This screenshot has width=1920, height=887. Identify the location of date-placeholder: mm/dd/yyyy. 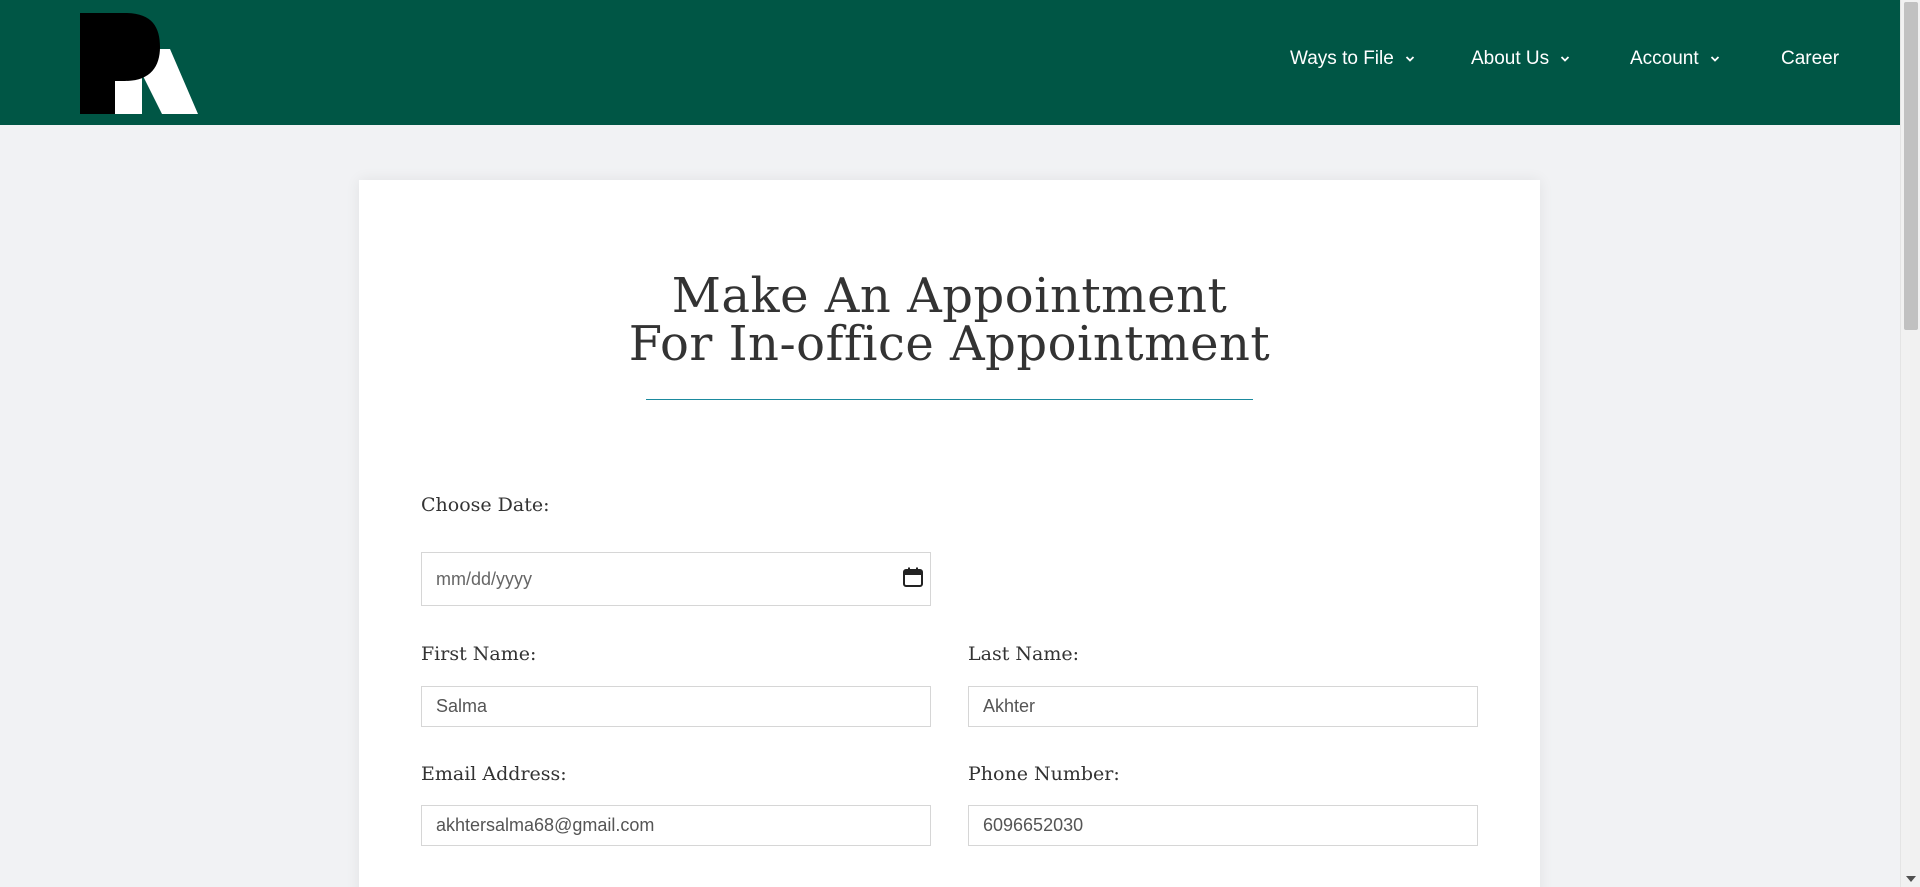
(484, 578).